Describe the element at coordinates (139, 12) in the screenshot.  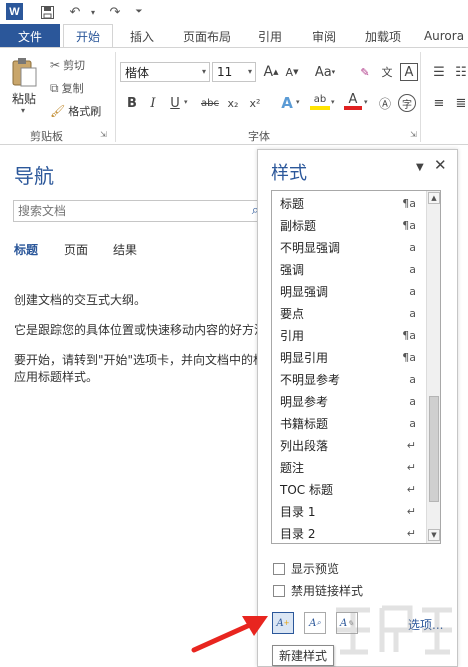
I see `customize-qat-icon: ⏷` at that location.